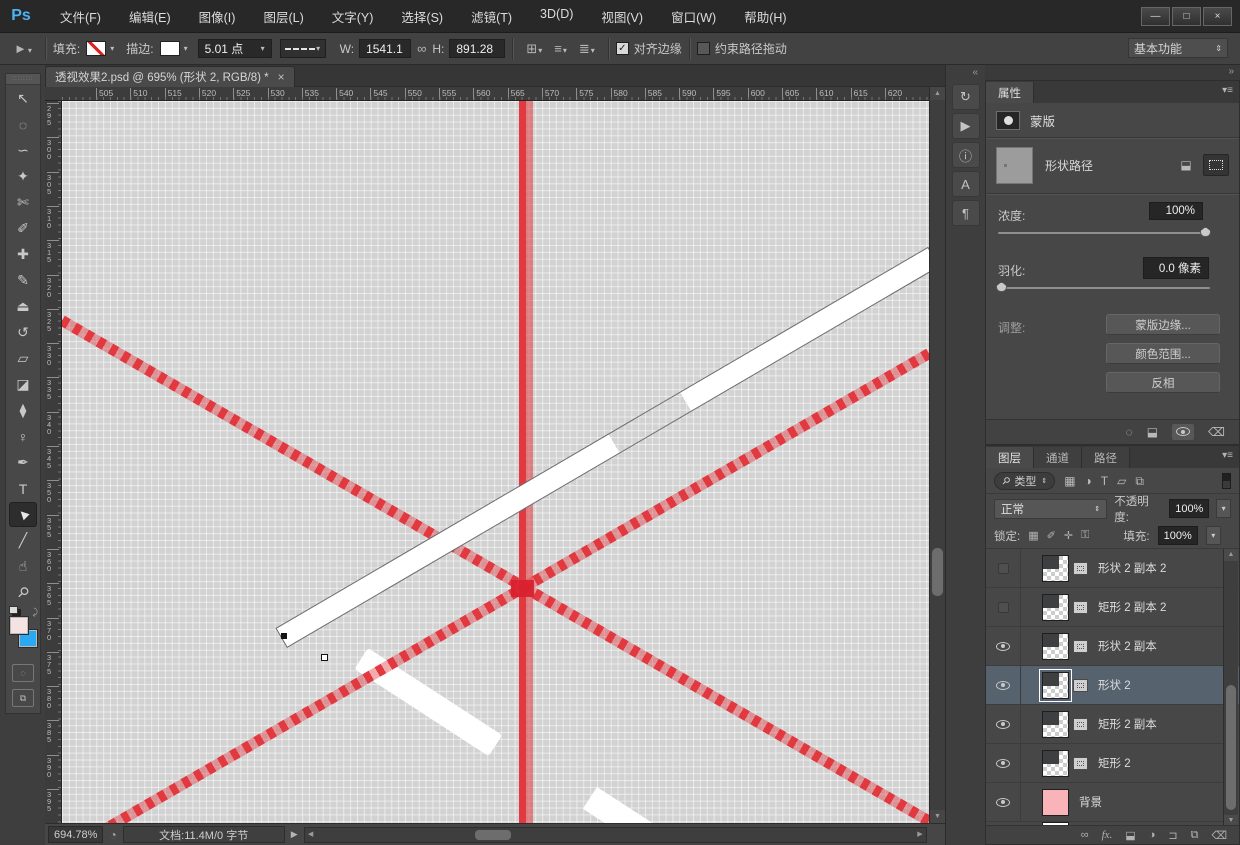 The image size is (1240, 845). Describe the element at coordinates (302, 48) in the screenshot. I see `stroke-type-dropdown: ▾` at that location.